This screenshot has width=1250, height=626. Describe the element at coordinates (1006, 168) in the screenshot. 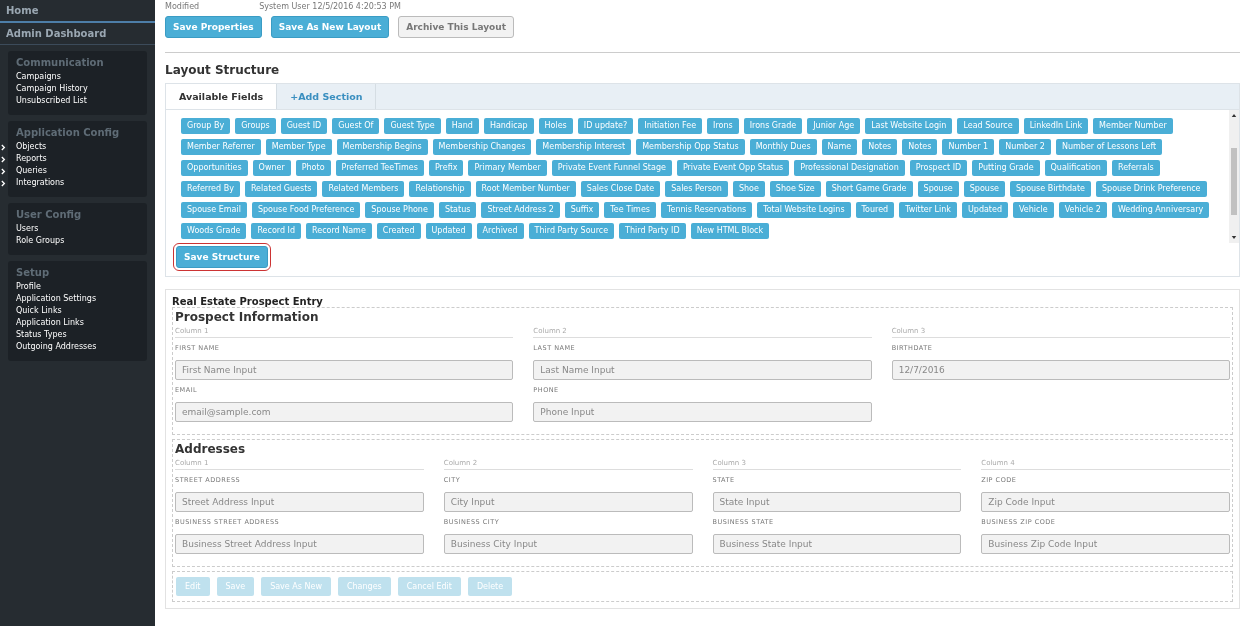

I see `field-chip: Putting Grade` at that location.